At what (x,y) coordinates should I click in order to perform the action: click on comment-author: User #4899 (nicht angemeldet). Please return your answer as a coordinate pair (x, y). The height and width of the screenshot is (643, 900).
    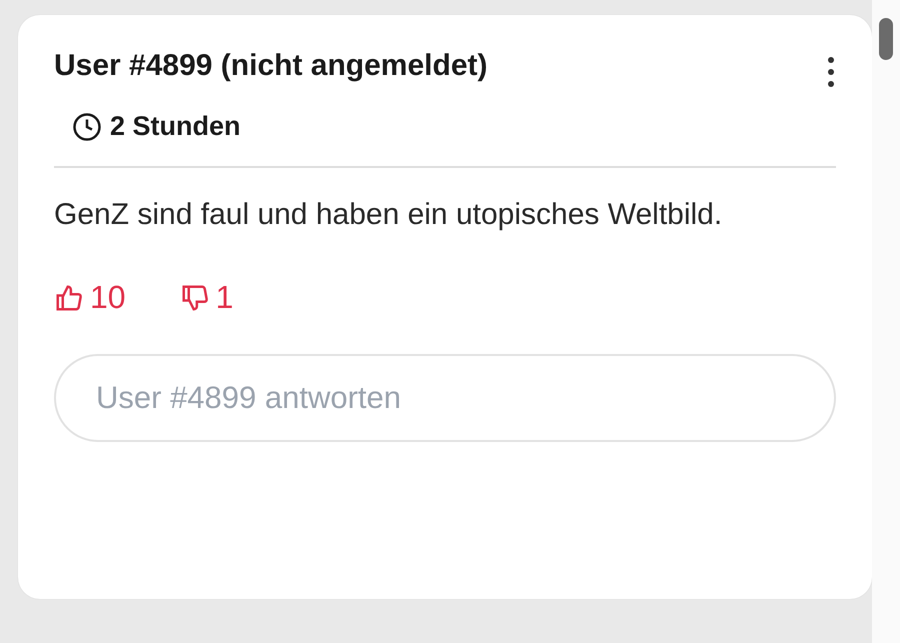
    Looking at the image, I should click on (271, 66).